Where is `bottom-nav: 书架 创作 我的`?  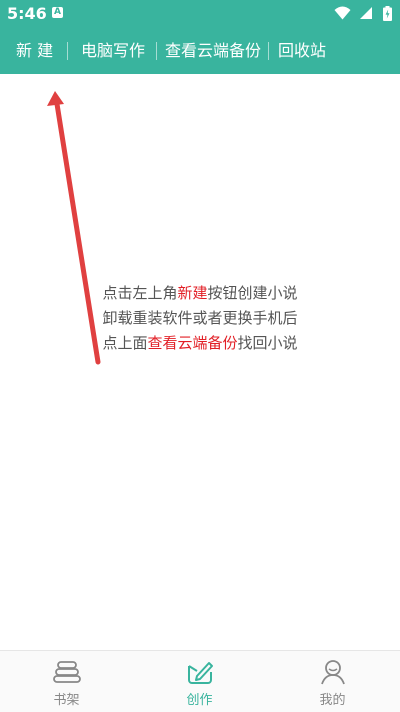 bottom-nav: 书架 创作 我的 is located at coordinates (200, 681).